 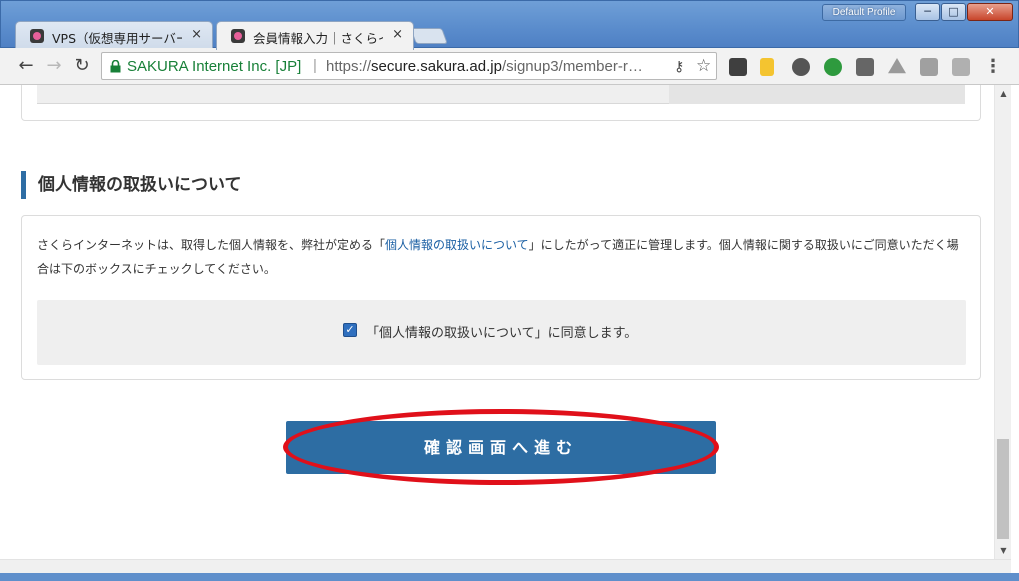 What do you see at coordinates (679, 66) in the screenshot?
I see `key-icon: ⚷` at bounding box center [679, 66].